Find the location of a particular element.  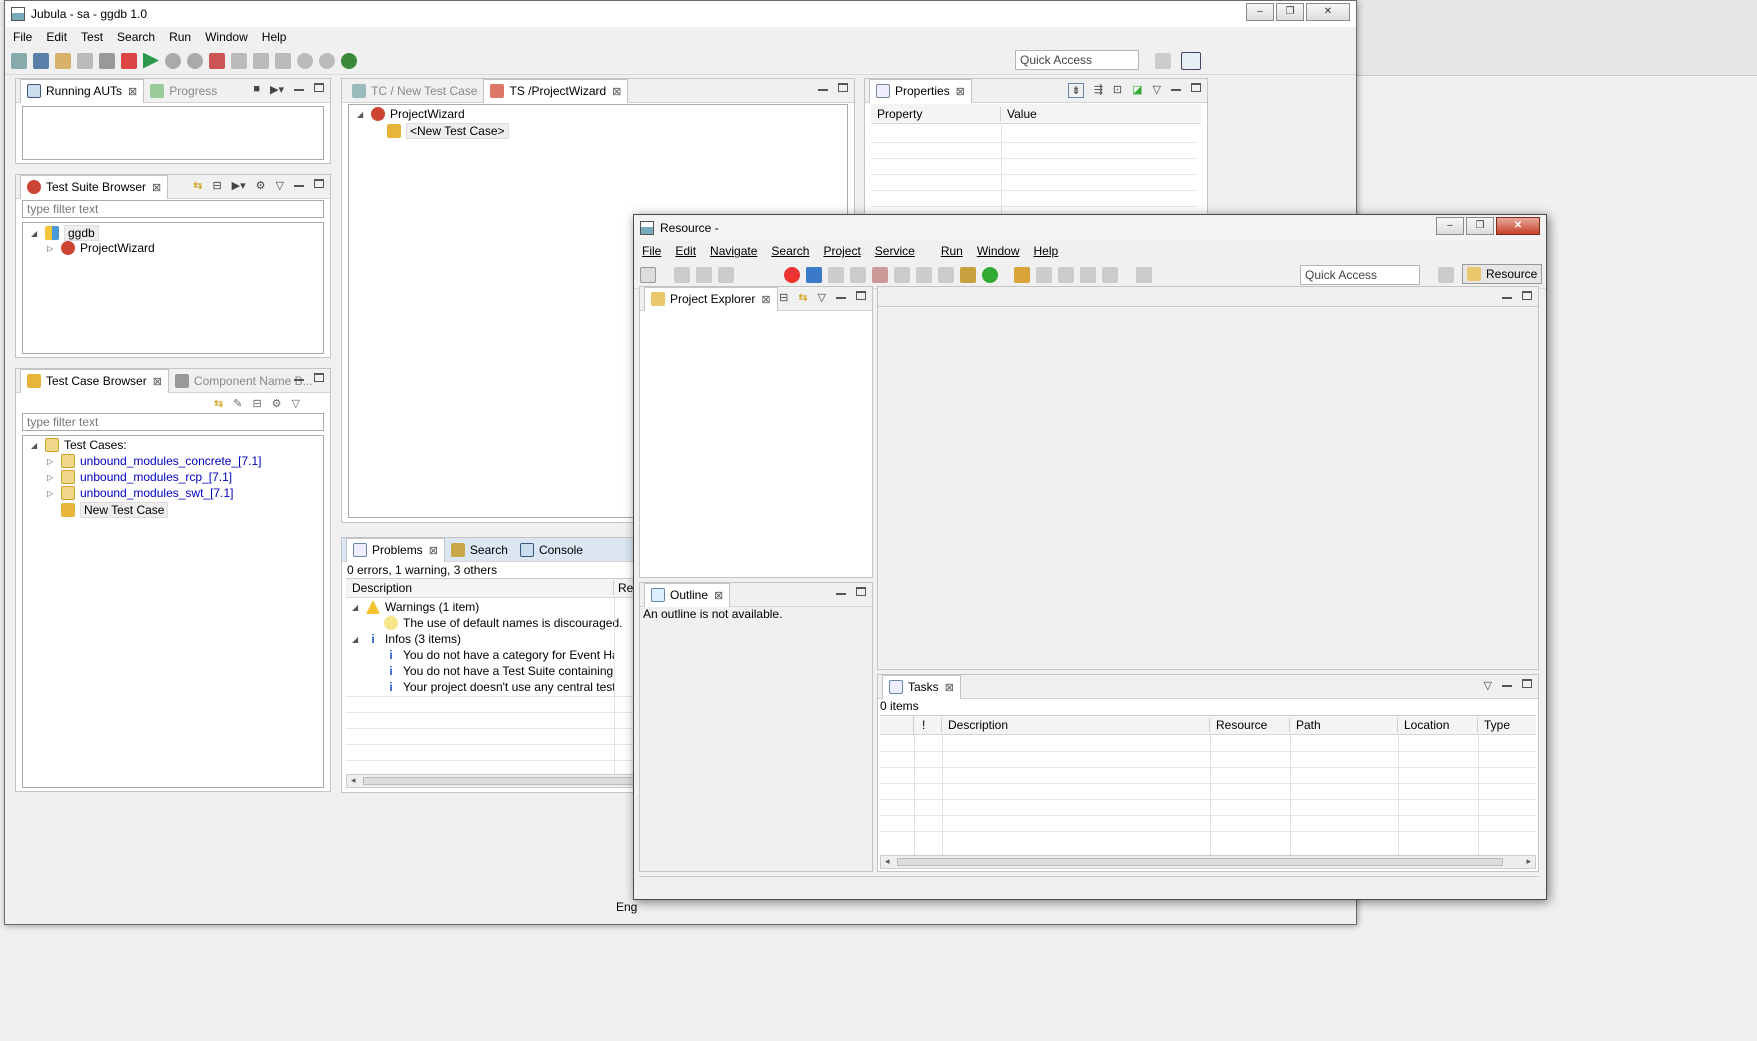

scroll-right-icon: ▸ is located at coordinates (1528, 861).